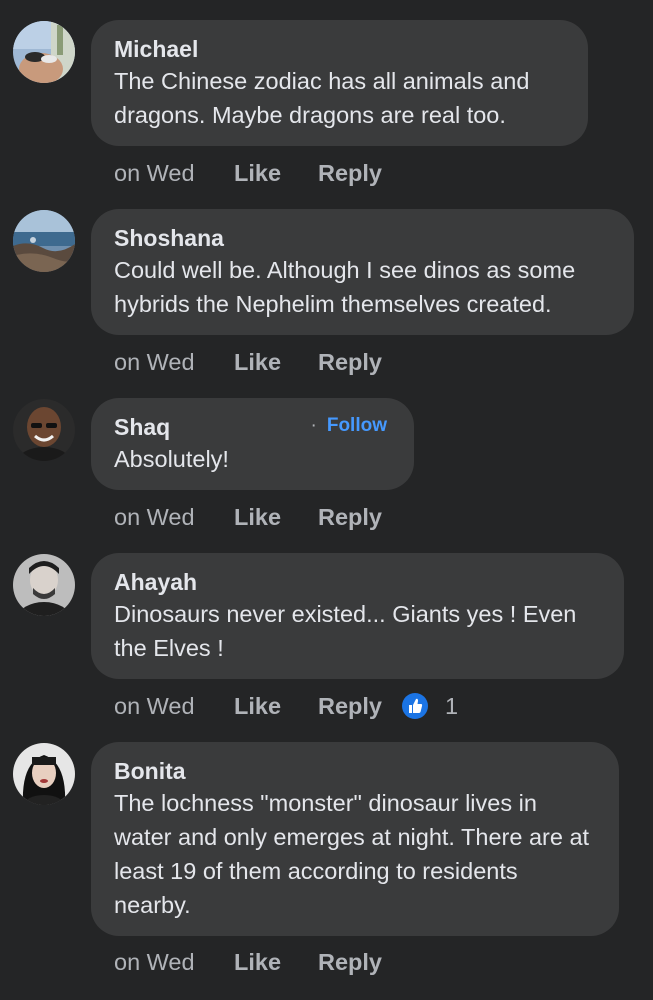 The width and height of the screenshot is (653, 1000). I want to click on comment-author: Bonita, so click(355, 771).